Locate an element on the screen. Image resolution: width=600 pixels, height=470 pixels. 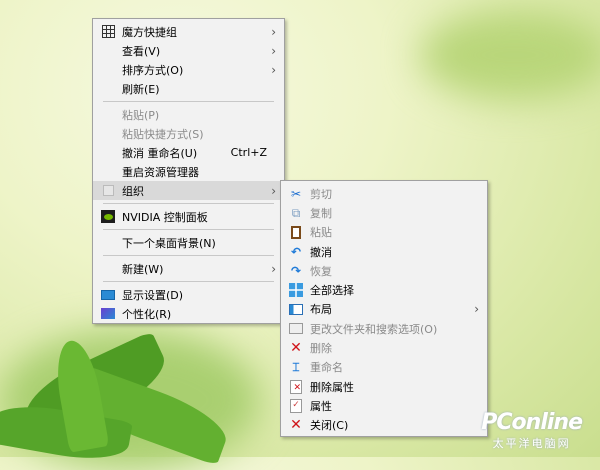
undo-icon: ↶ is located at coordinates (296, 251).